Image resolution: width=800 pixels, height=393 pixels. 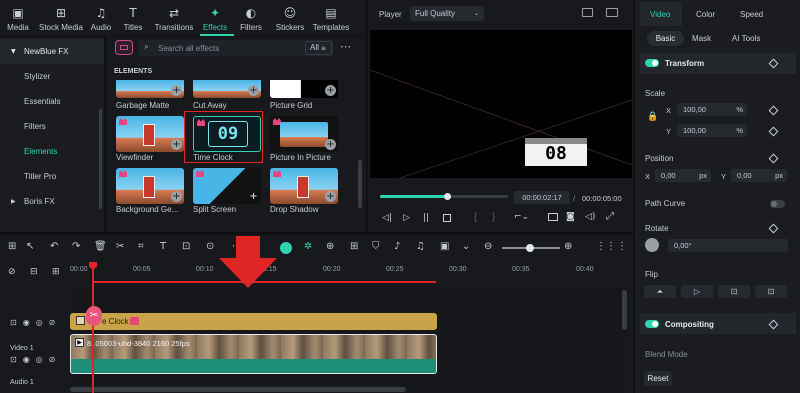 I want to click on effect-thumb-drop-shadow: +, so click(x=304, y=186).